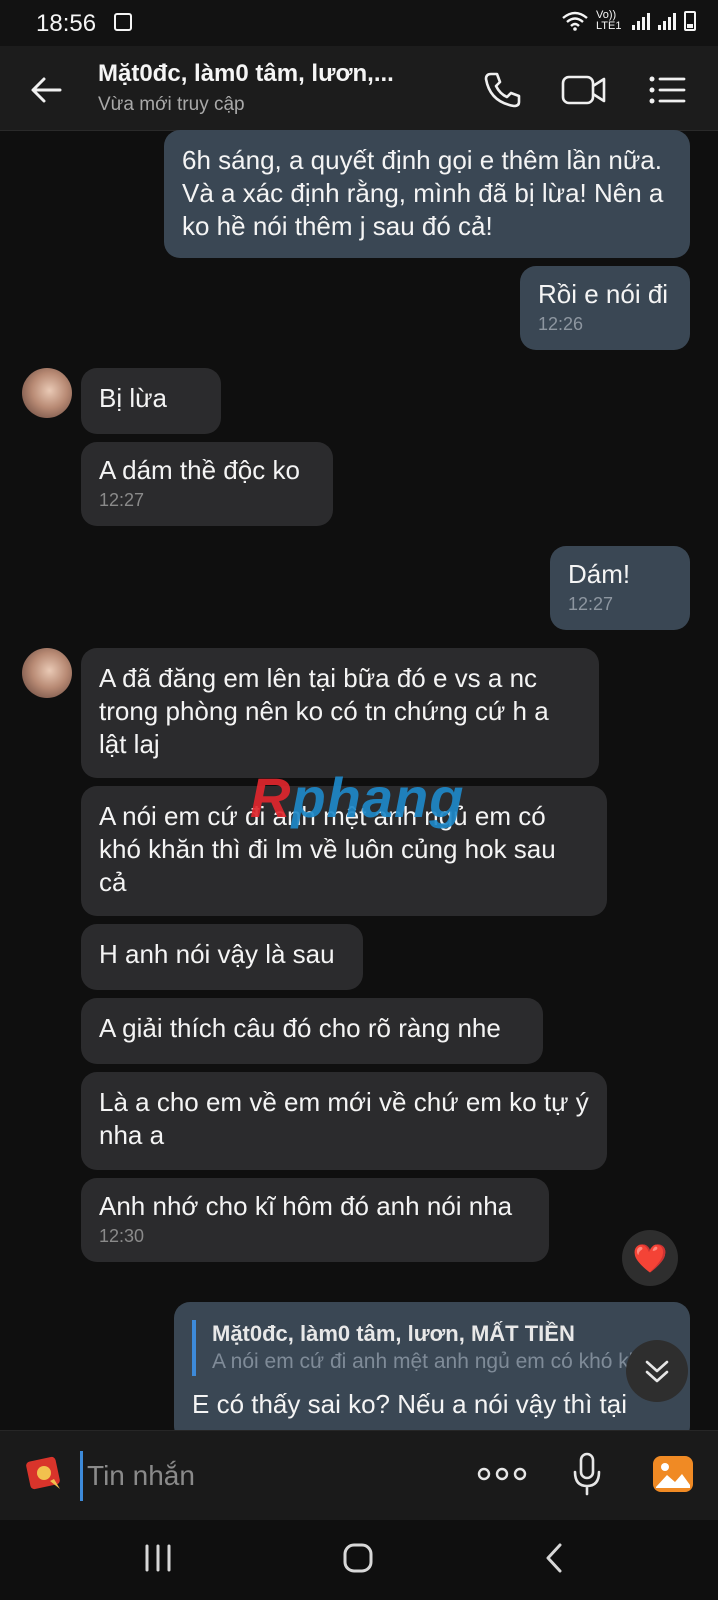  I want to click on system-back-button, so click(556, 1558).